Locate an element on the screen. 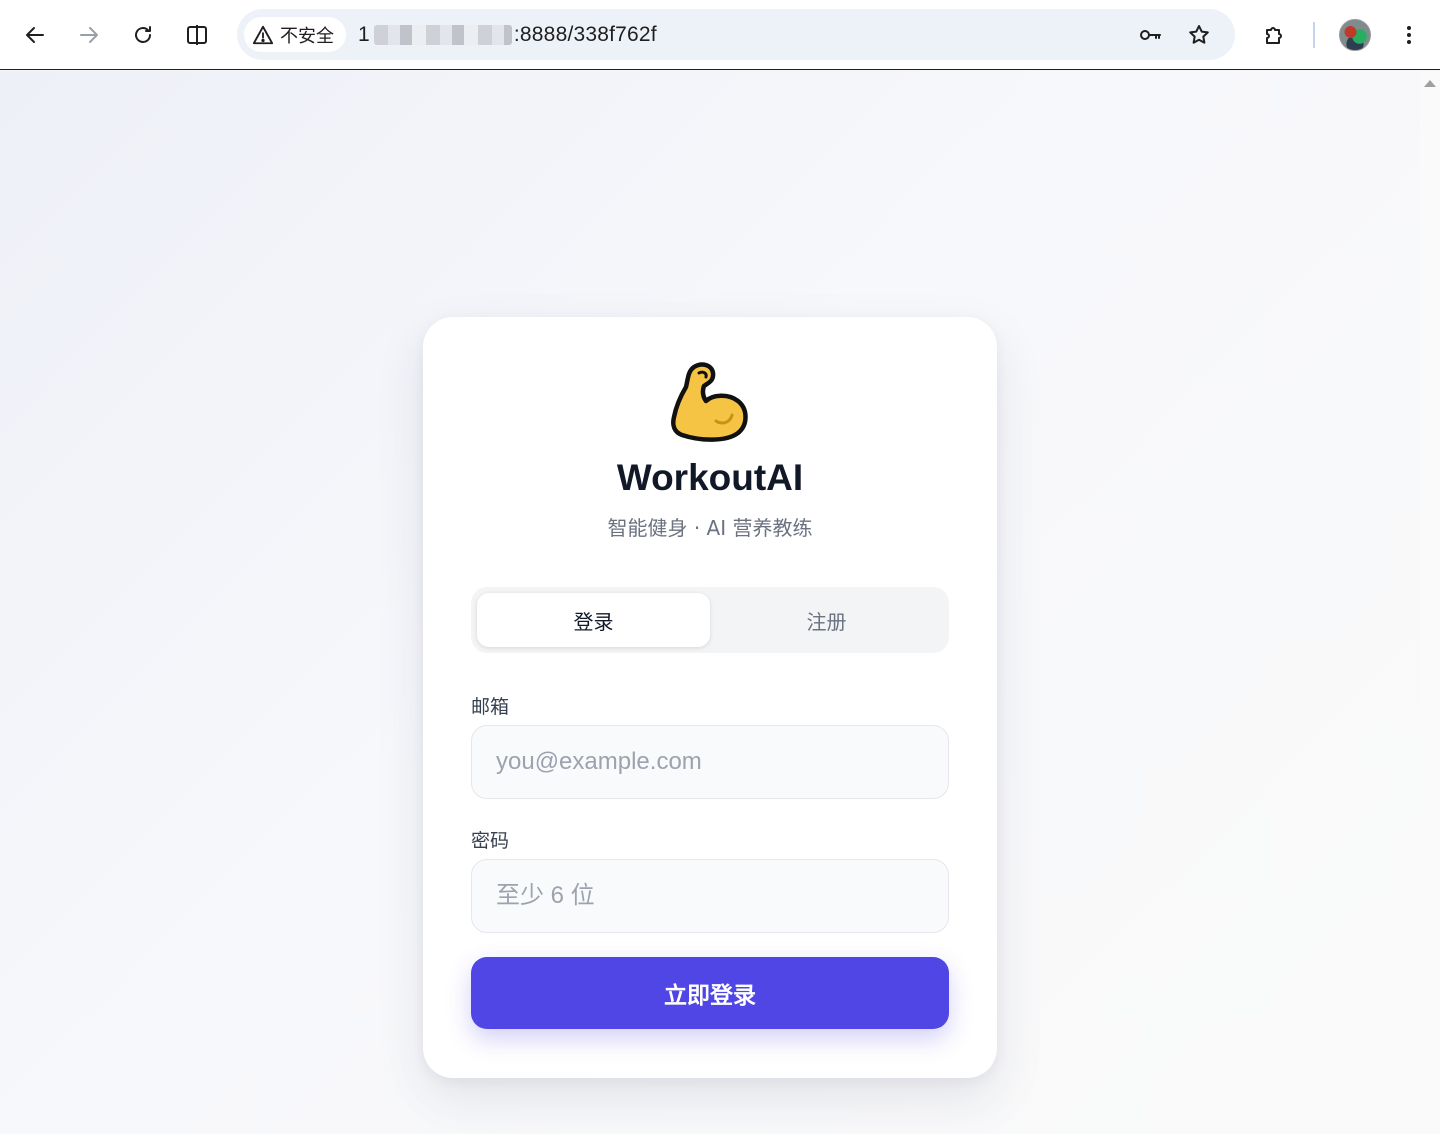 This screenshot has height=1134, width=1440. back-button is located at coordinates (35, 35).